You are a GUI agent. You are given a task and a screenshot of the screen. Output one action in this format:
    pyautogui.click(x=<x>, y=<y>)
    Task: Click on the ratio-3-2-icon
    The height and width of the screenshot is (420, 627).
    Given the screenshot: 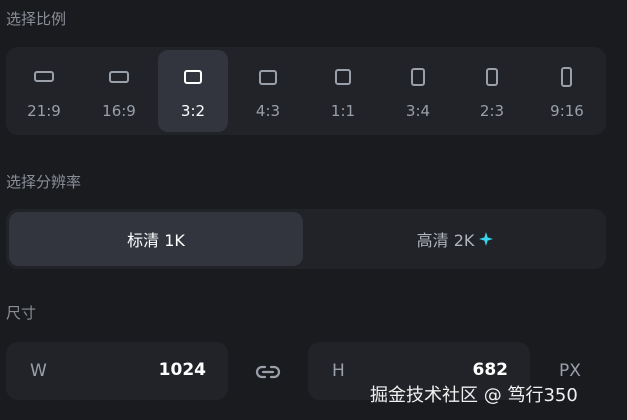 What is the action you would take?
    pyautogui.click(x=193, y=77)
    